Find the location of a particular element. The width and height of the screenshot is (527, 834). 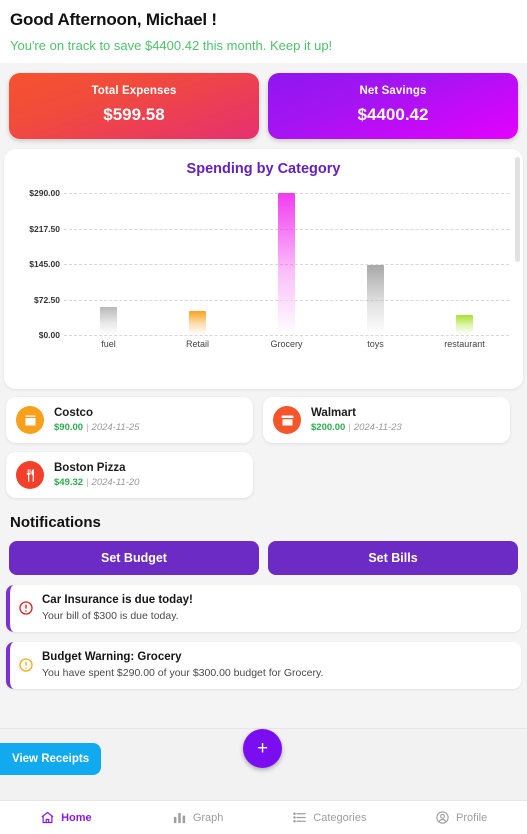

alert-title: Budget Warning: Grocery is located at coordinates (112, 657).